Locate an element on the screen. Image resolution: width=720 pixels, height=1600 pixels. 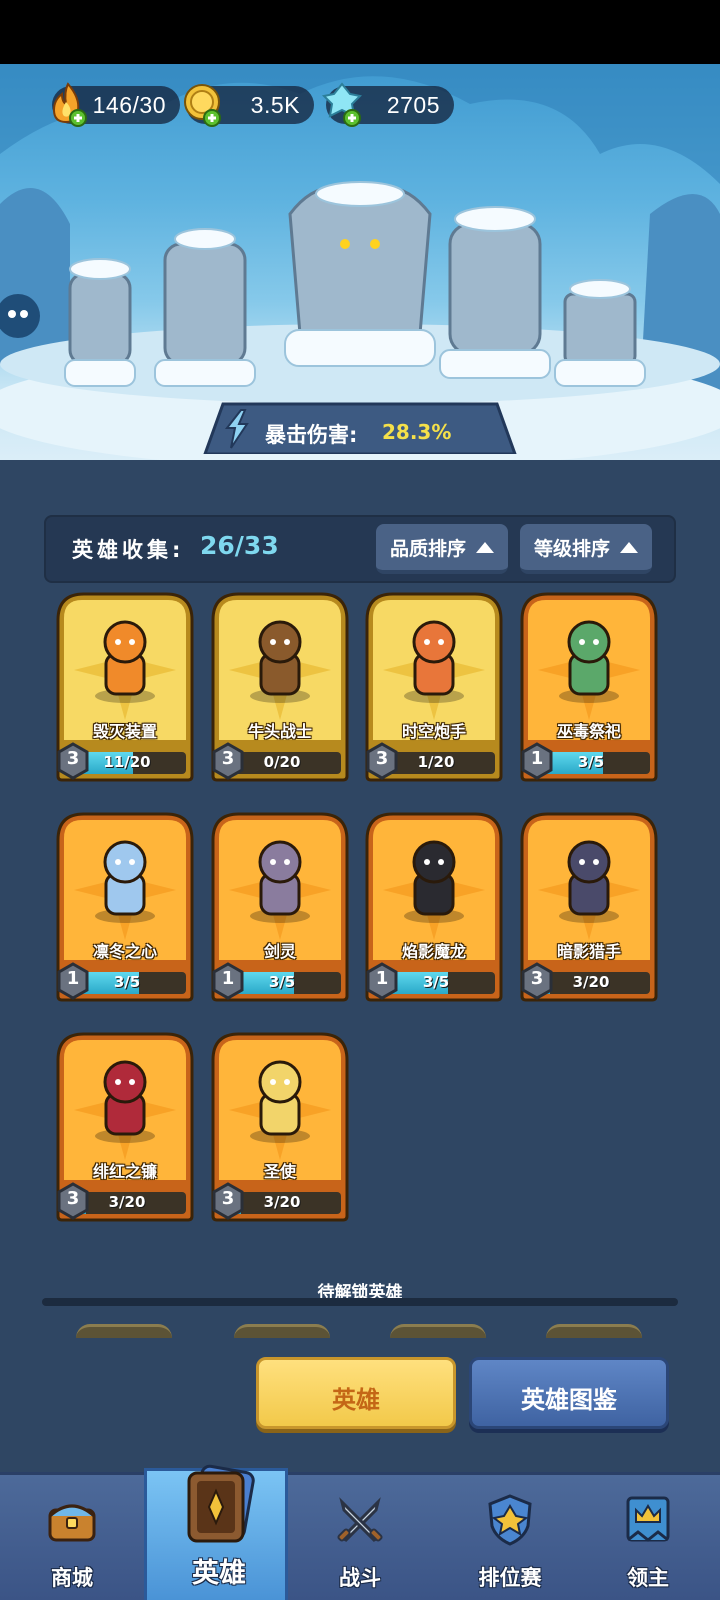
crit-damage-value: 28.3% is located at coordinates (417, 432).